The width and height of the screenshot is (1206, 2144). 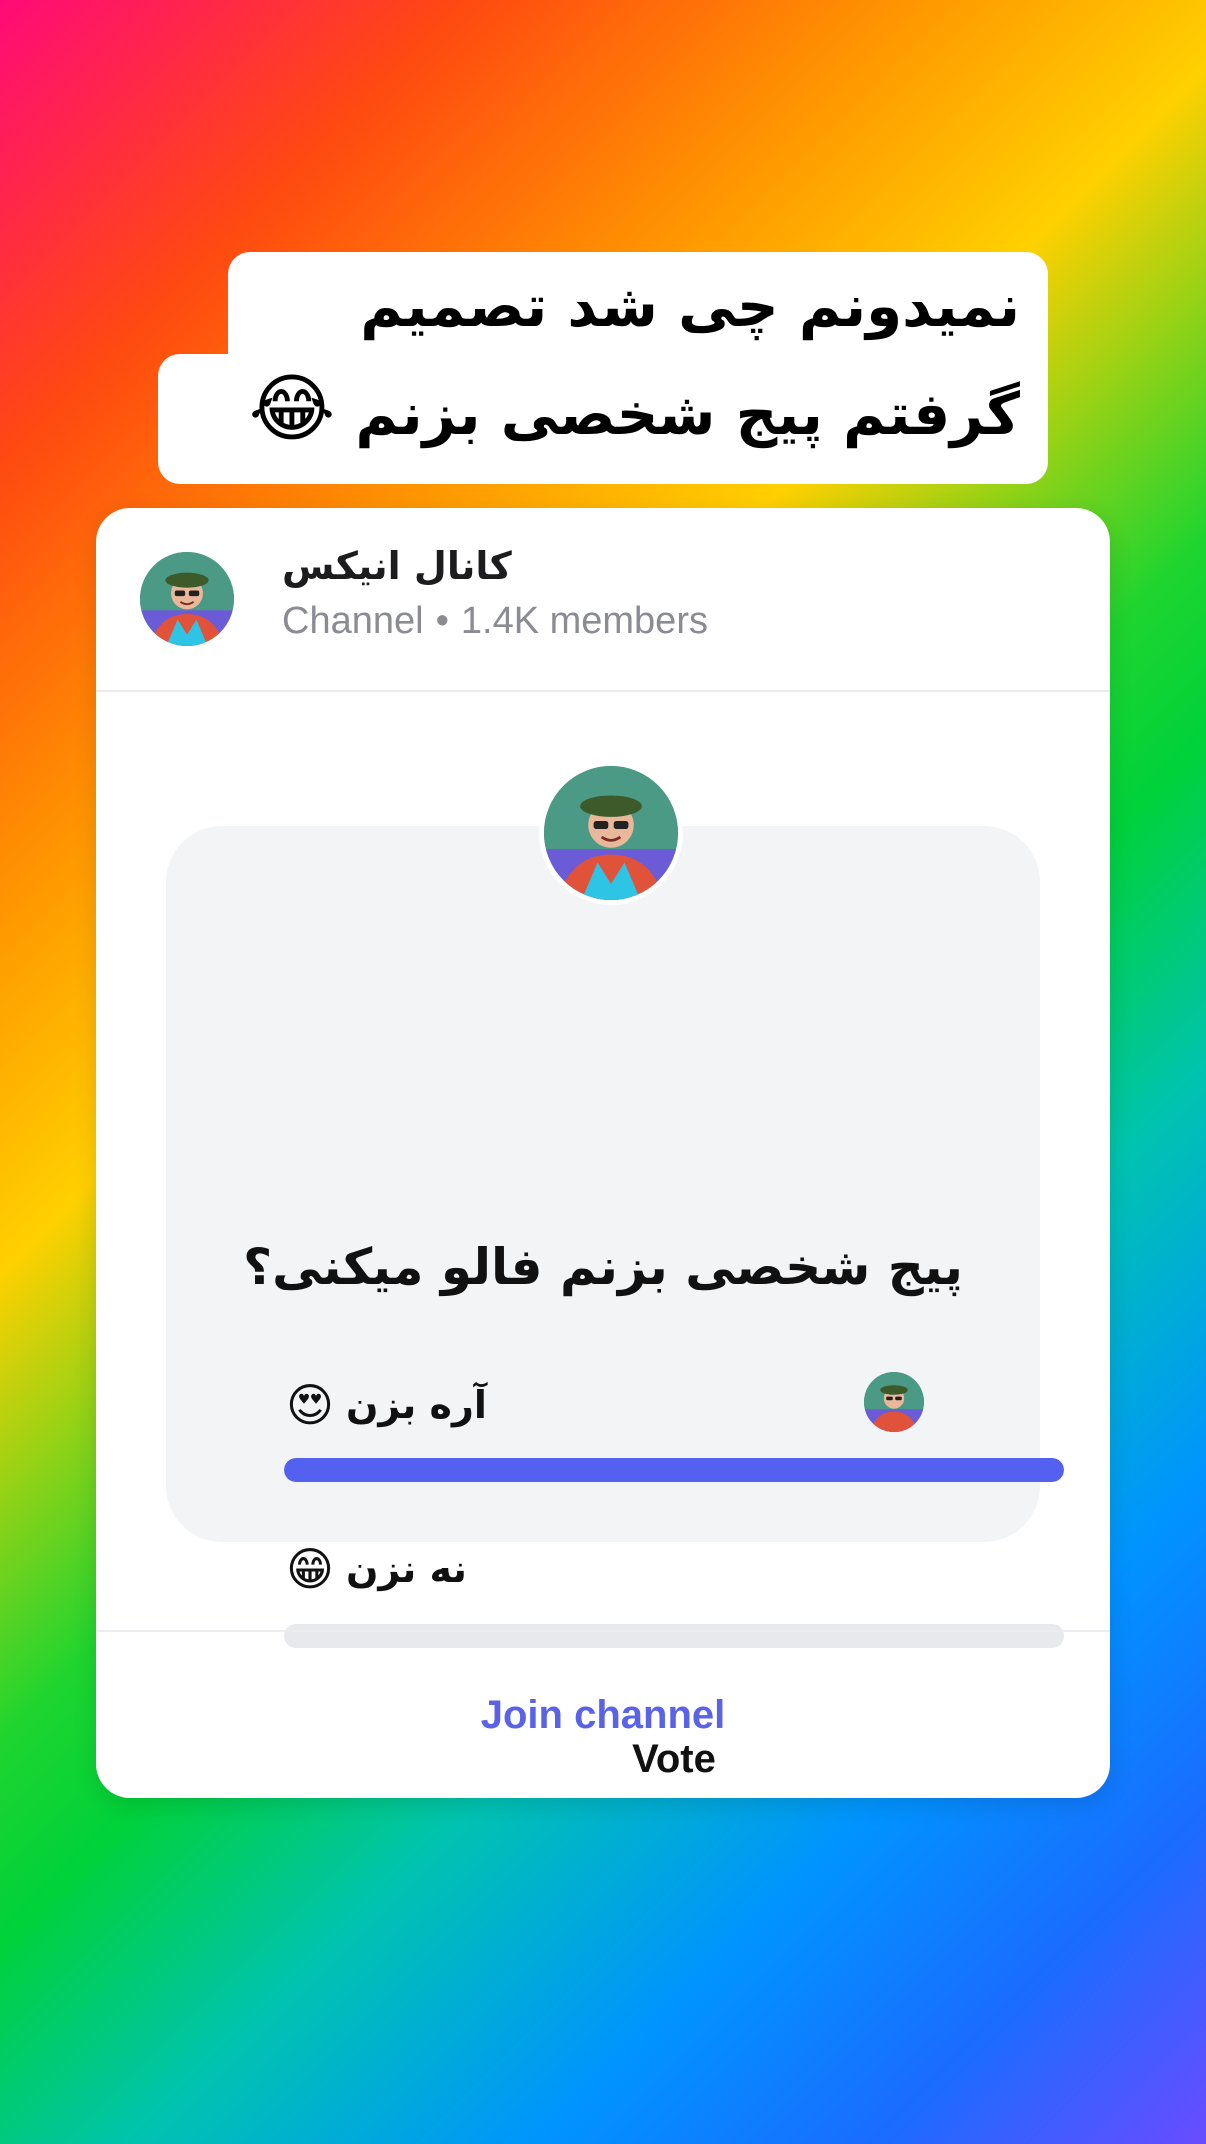 I want to click on laughing-emoji-icon: 😂, so click(x=292, y=409).